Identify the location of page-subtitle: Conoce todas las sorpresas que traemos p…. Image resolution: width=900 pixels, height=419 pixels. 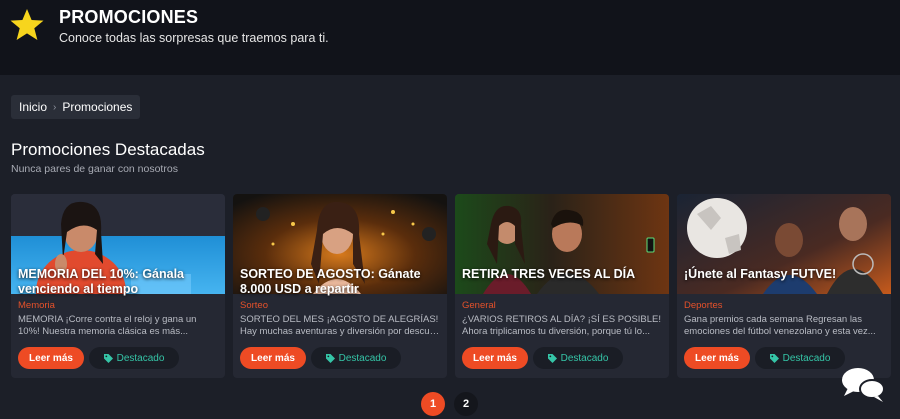
(194, 38).